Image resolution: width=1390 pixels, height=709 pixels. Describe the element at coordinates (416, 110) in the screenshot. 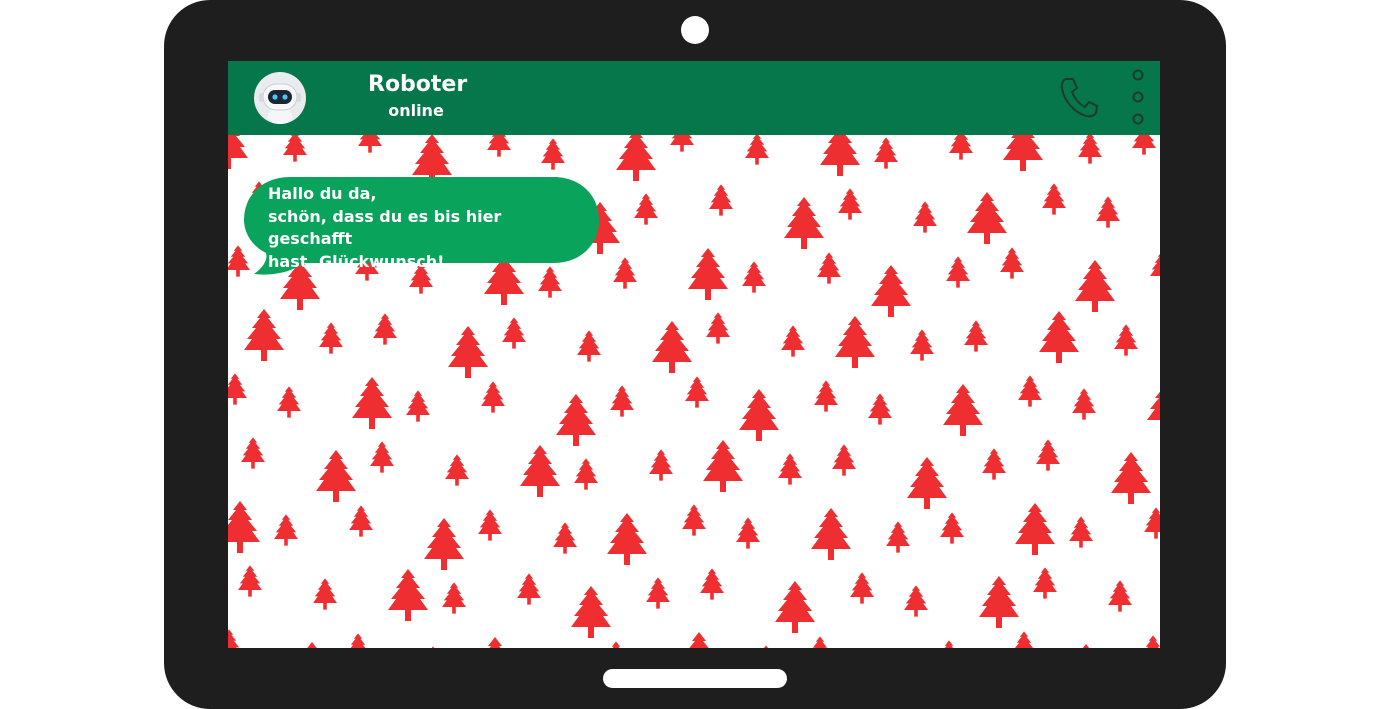

I see `contact-status: online` at that location.